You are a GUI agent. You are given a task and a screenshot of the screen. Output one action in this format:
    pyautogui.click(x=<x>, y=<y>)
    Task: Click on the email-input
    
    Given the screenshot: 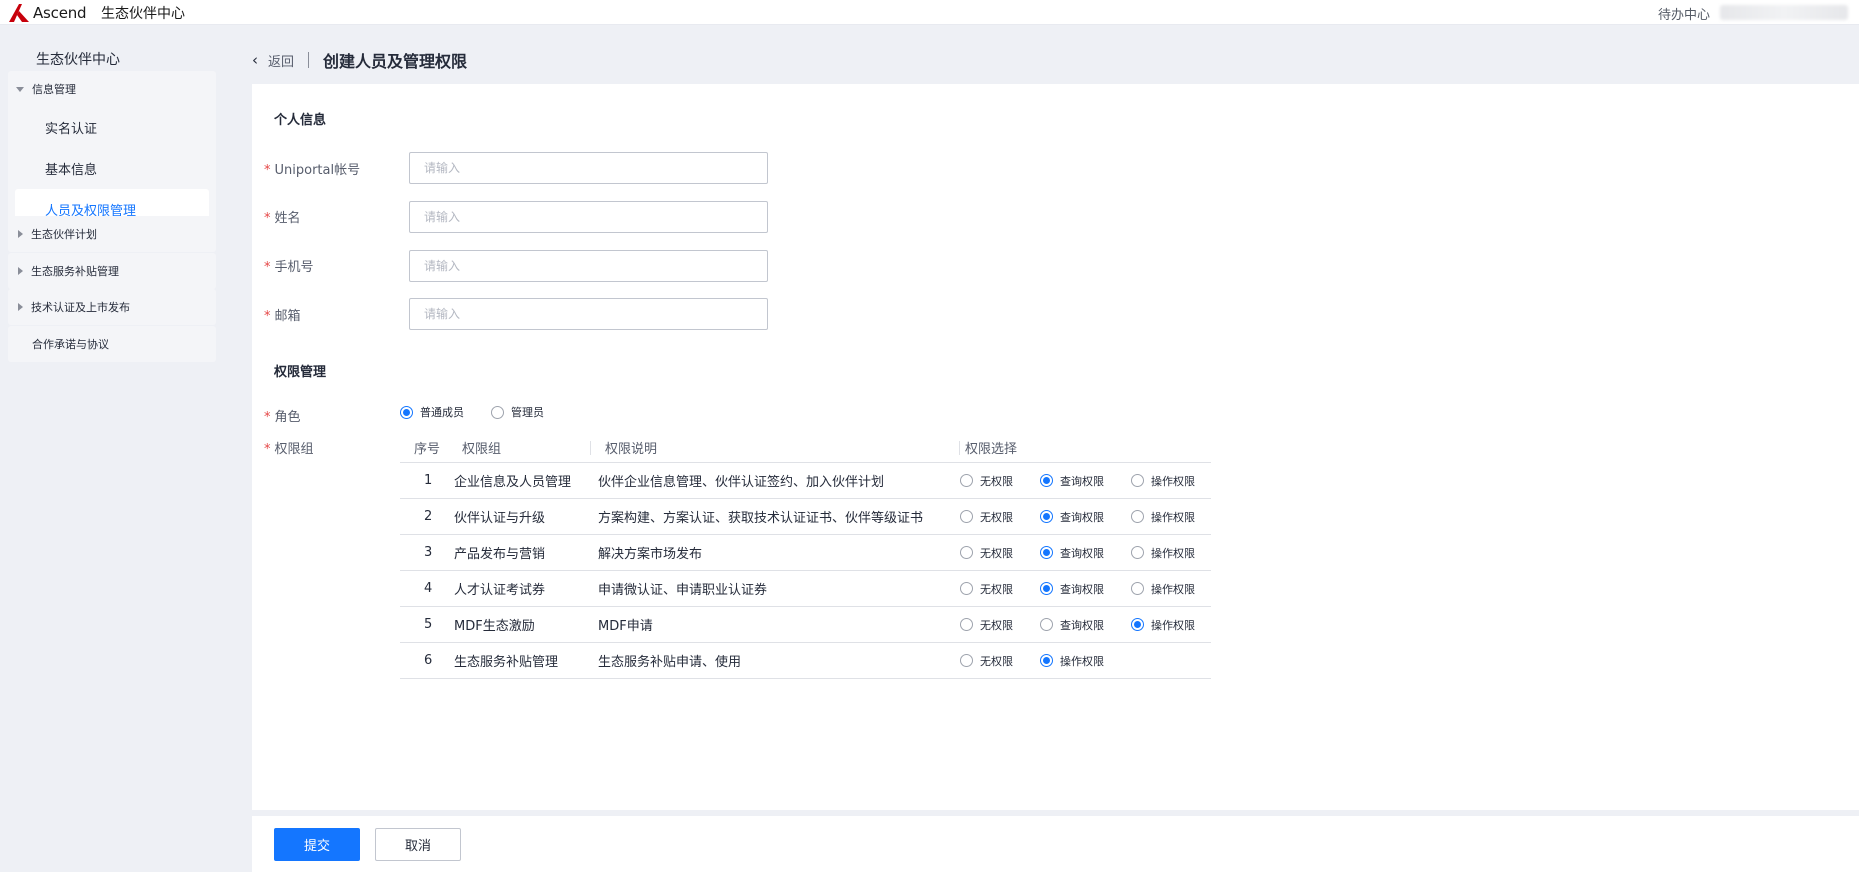 What is the action you would take?
    pyautogui.click(x=588, y=314)
    